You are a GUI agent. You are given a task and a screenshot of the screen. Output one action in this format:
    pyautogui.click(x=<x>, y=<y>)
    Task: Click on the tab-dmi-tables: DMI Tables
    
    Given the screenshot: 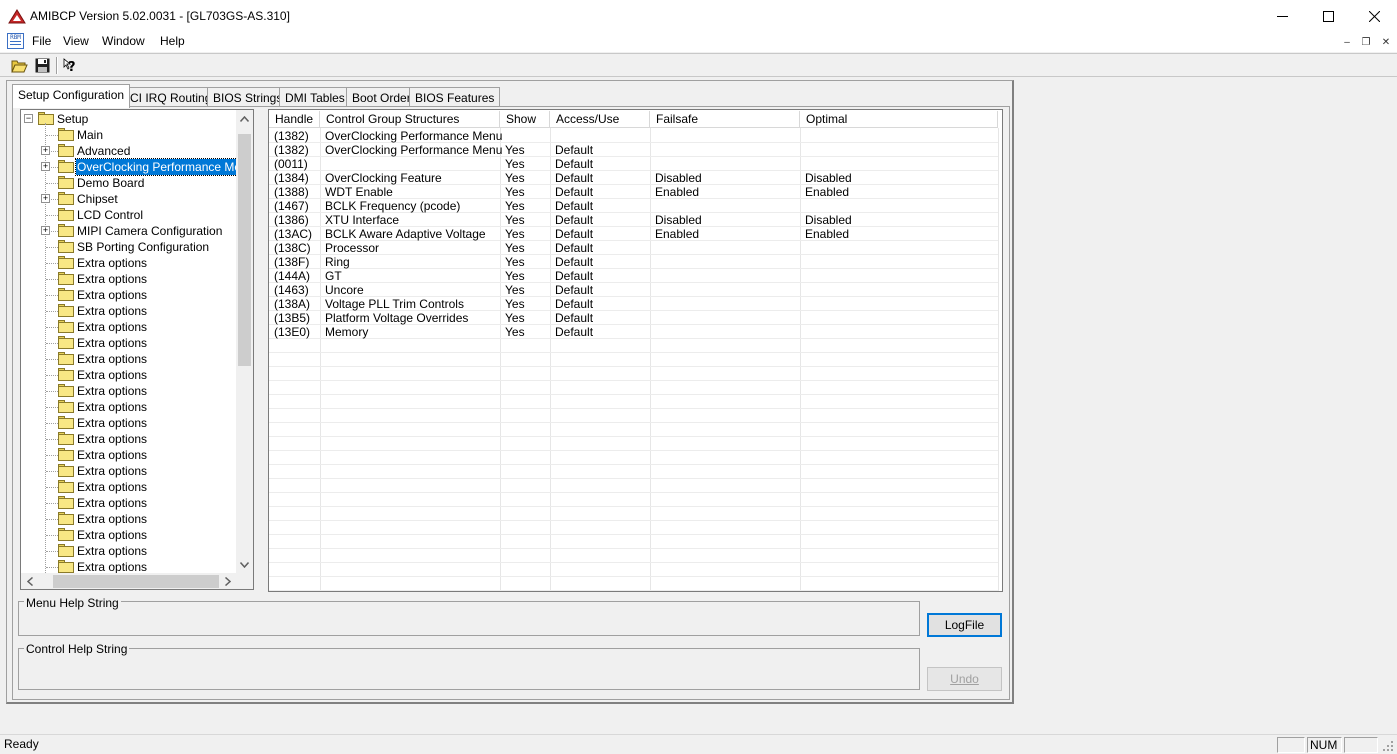 What is the action you would take?
    pyautogui.click(x=315, y=97)
    